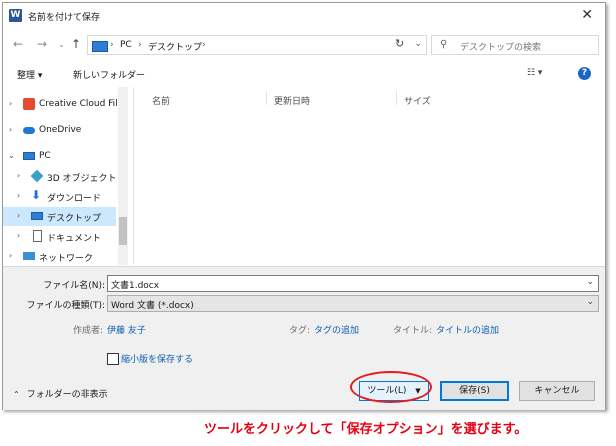 The height and width of the screenshot is (446, 616). Describe the element at coordinates (399, 43) in the screenshot. I see `refresh-icon: ↻` at that location.